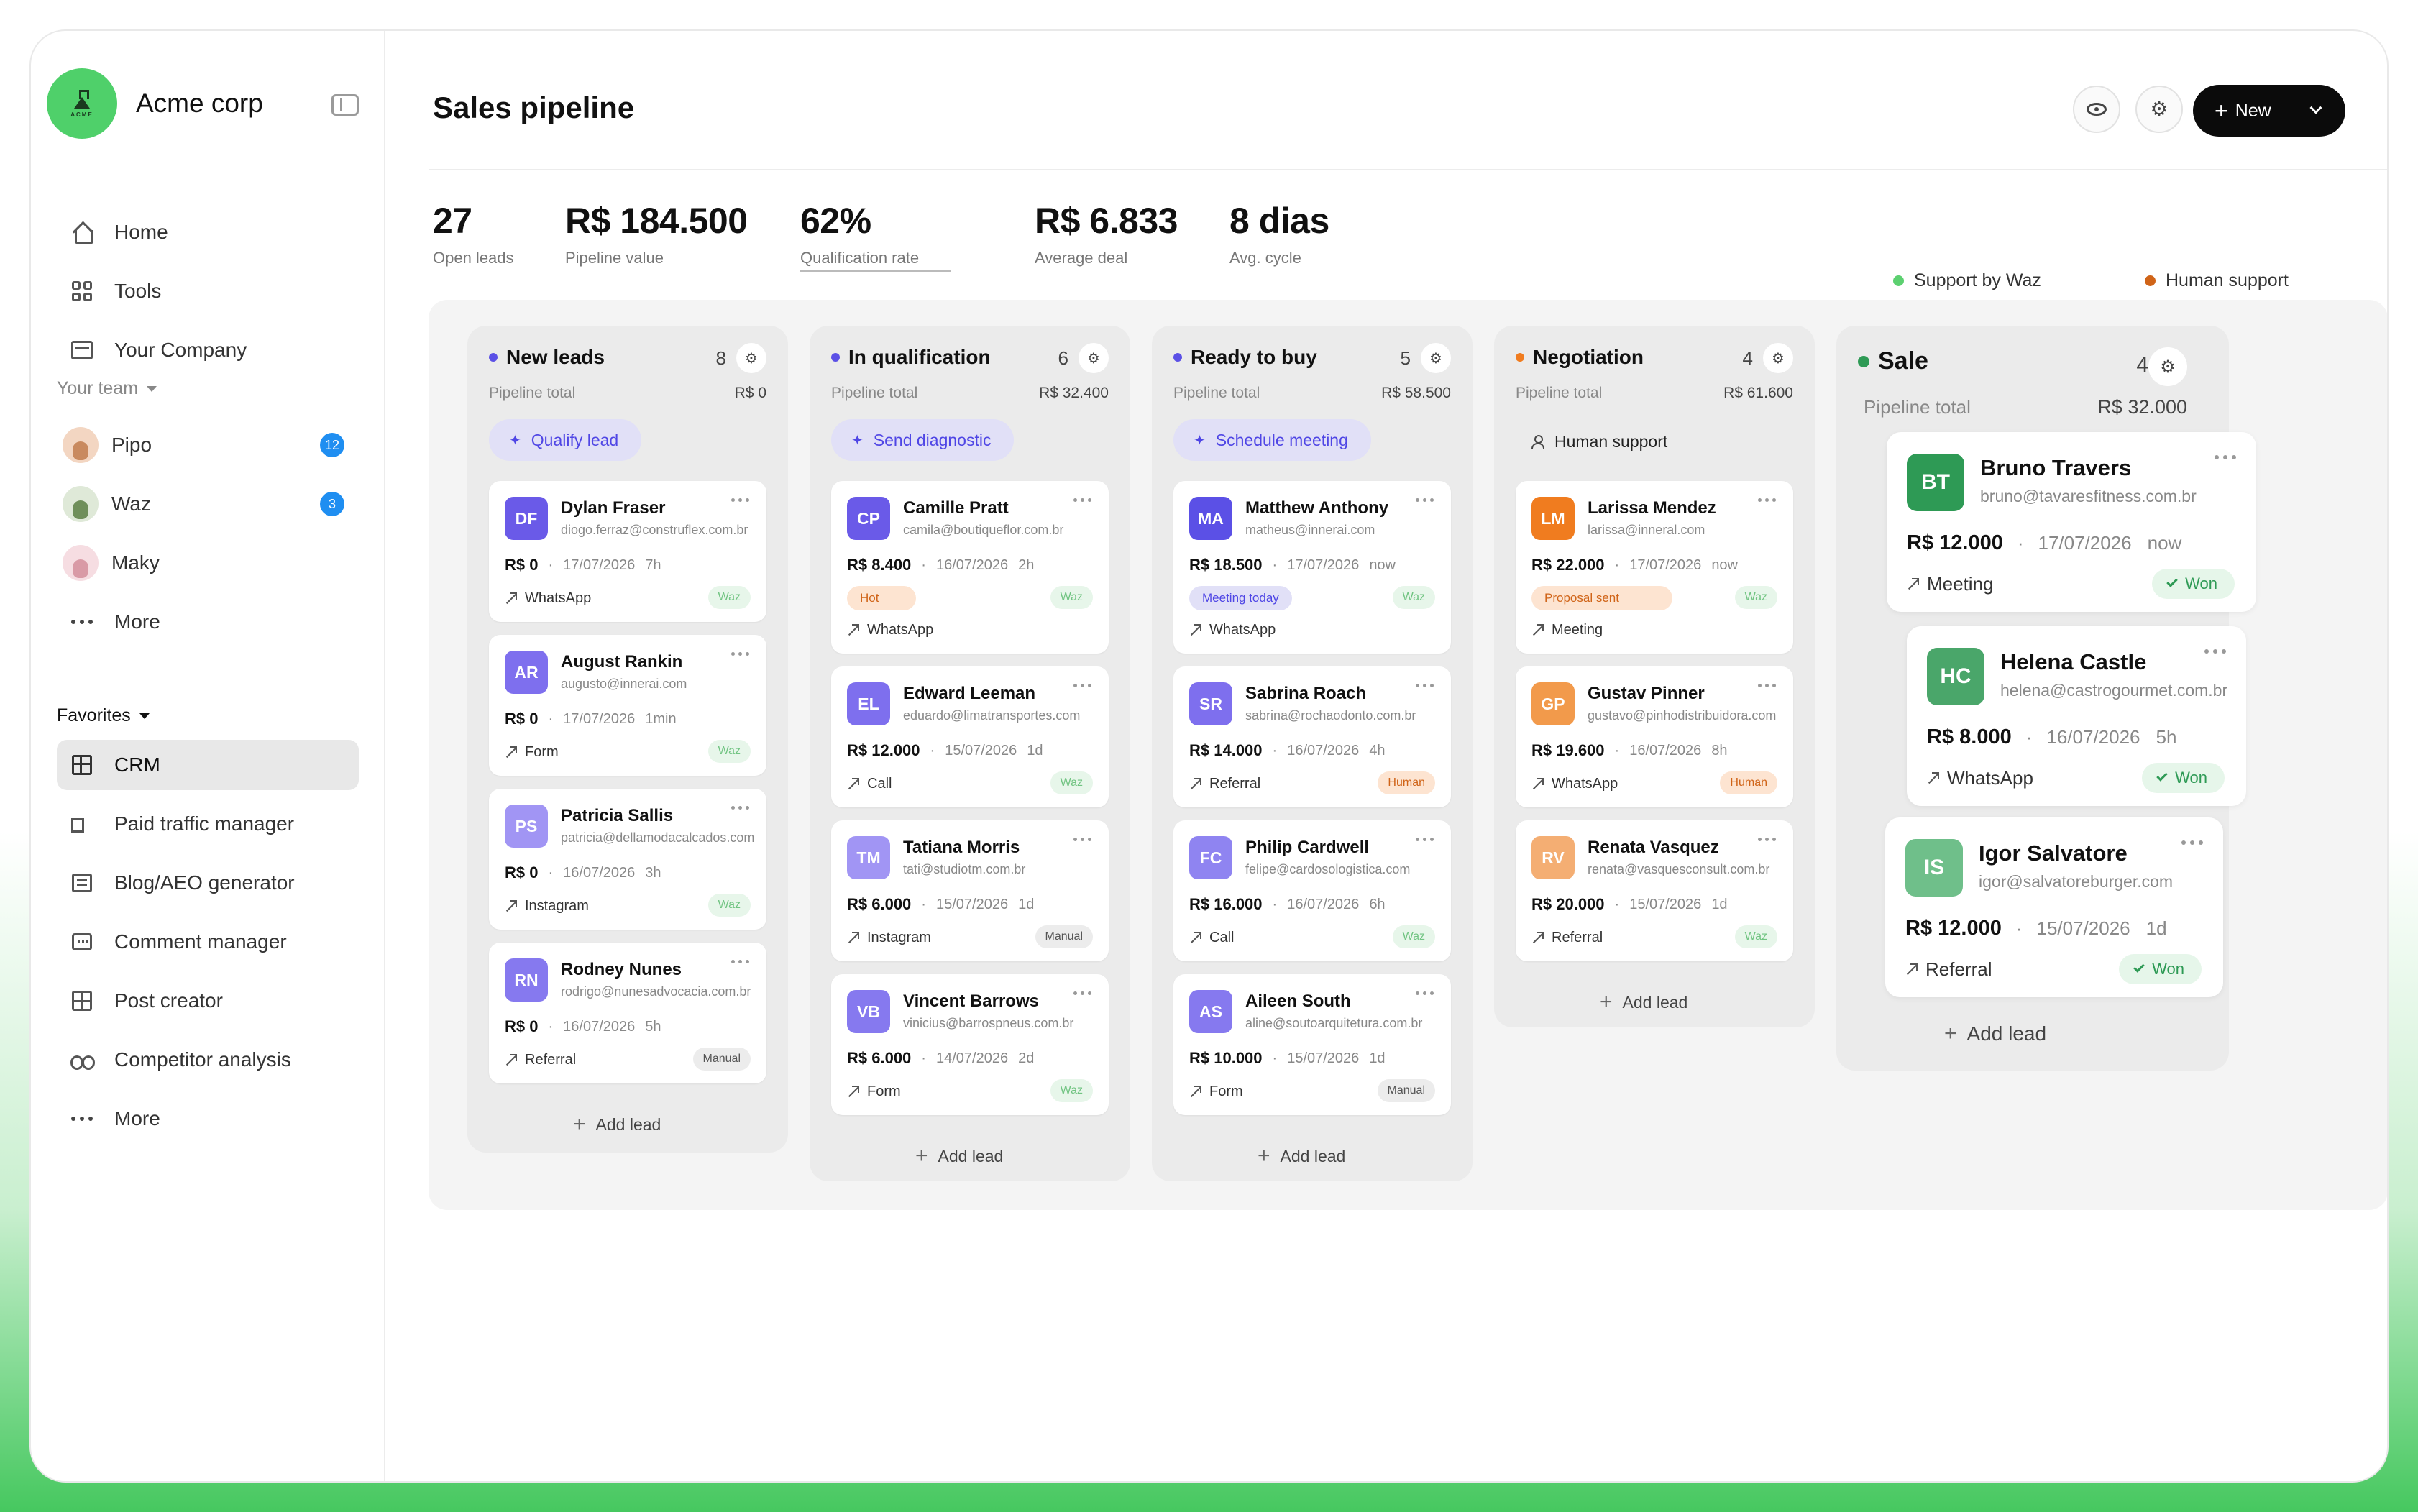  What do you see at coordinates (869, 1011) in the screenshot?
I see `lead-avatar: VB` at bounding box center [869, 1011].